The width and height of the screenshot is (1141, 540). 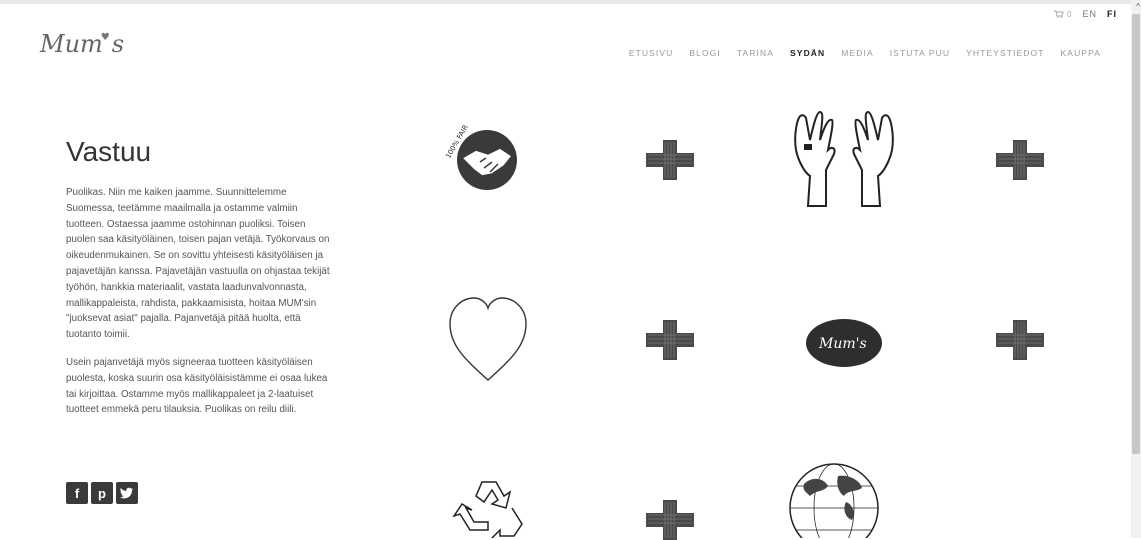 I want to click on pinterest-icon: p, so click(x=102, y=493).